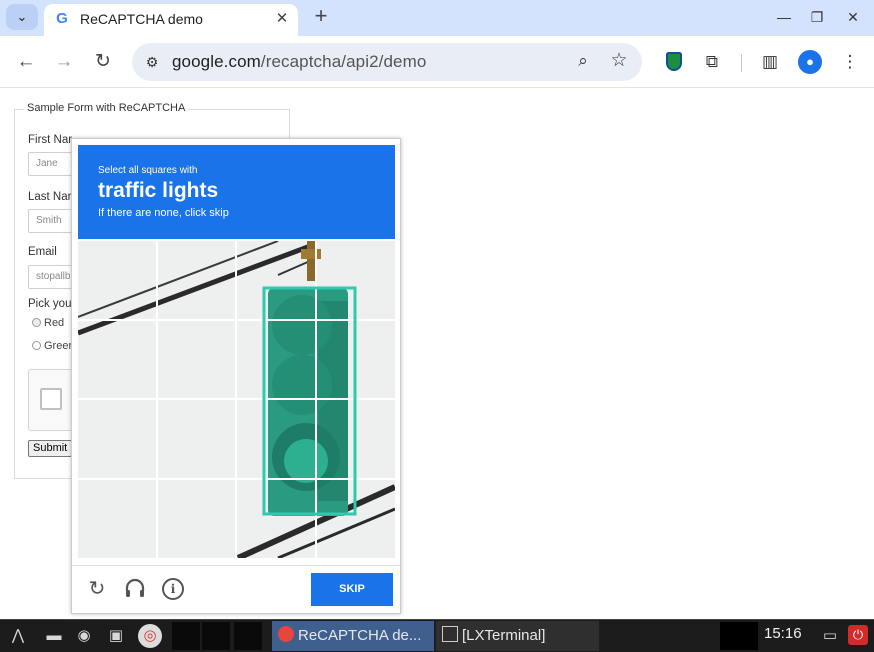 Image resolution: width=874 pixels, height=652 pixels. I want to click on terminal-task-label: [LXTerminal], so click(504, 635).